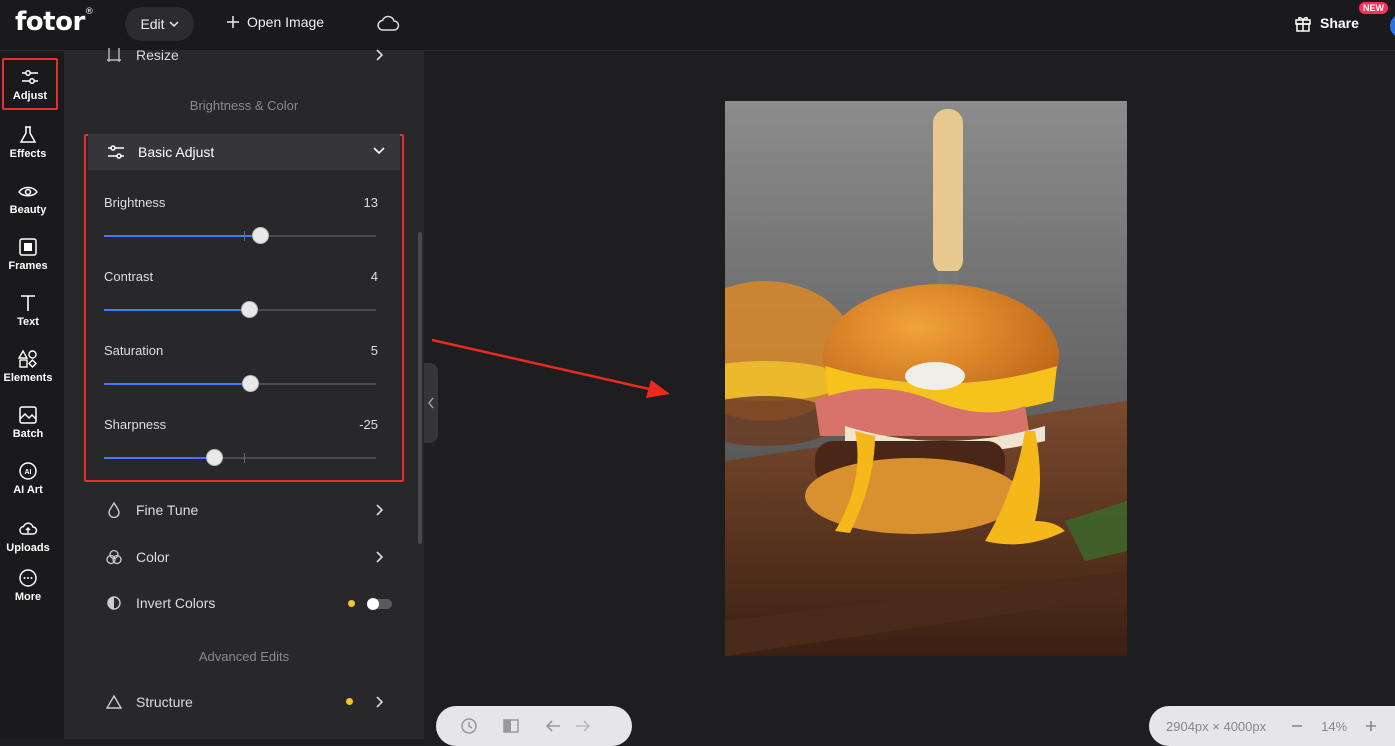 Image resolution: width=1395 pixels, height=746 pixels. Describe the element at coordinates (152, 24) in the screenshot. I see `edit-label: Edit` at that location.